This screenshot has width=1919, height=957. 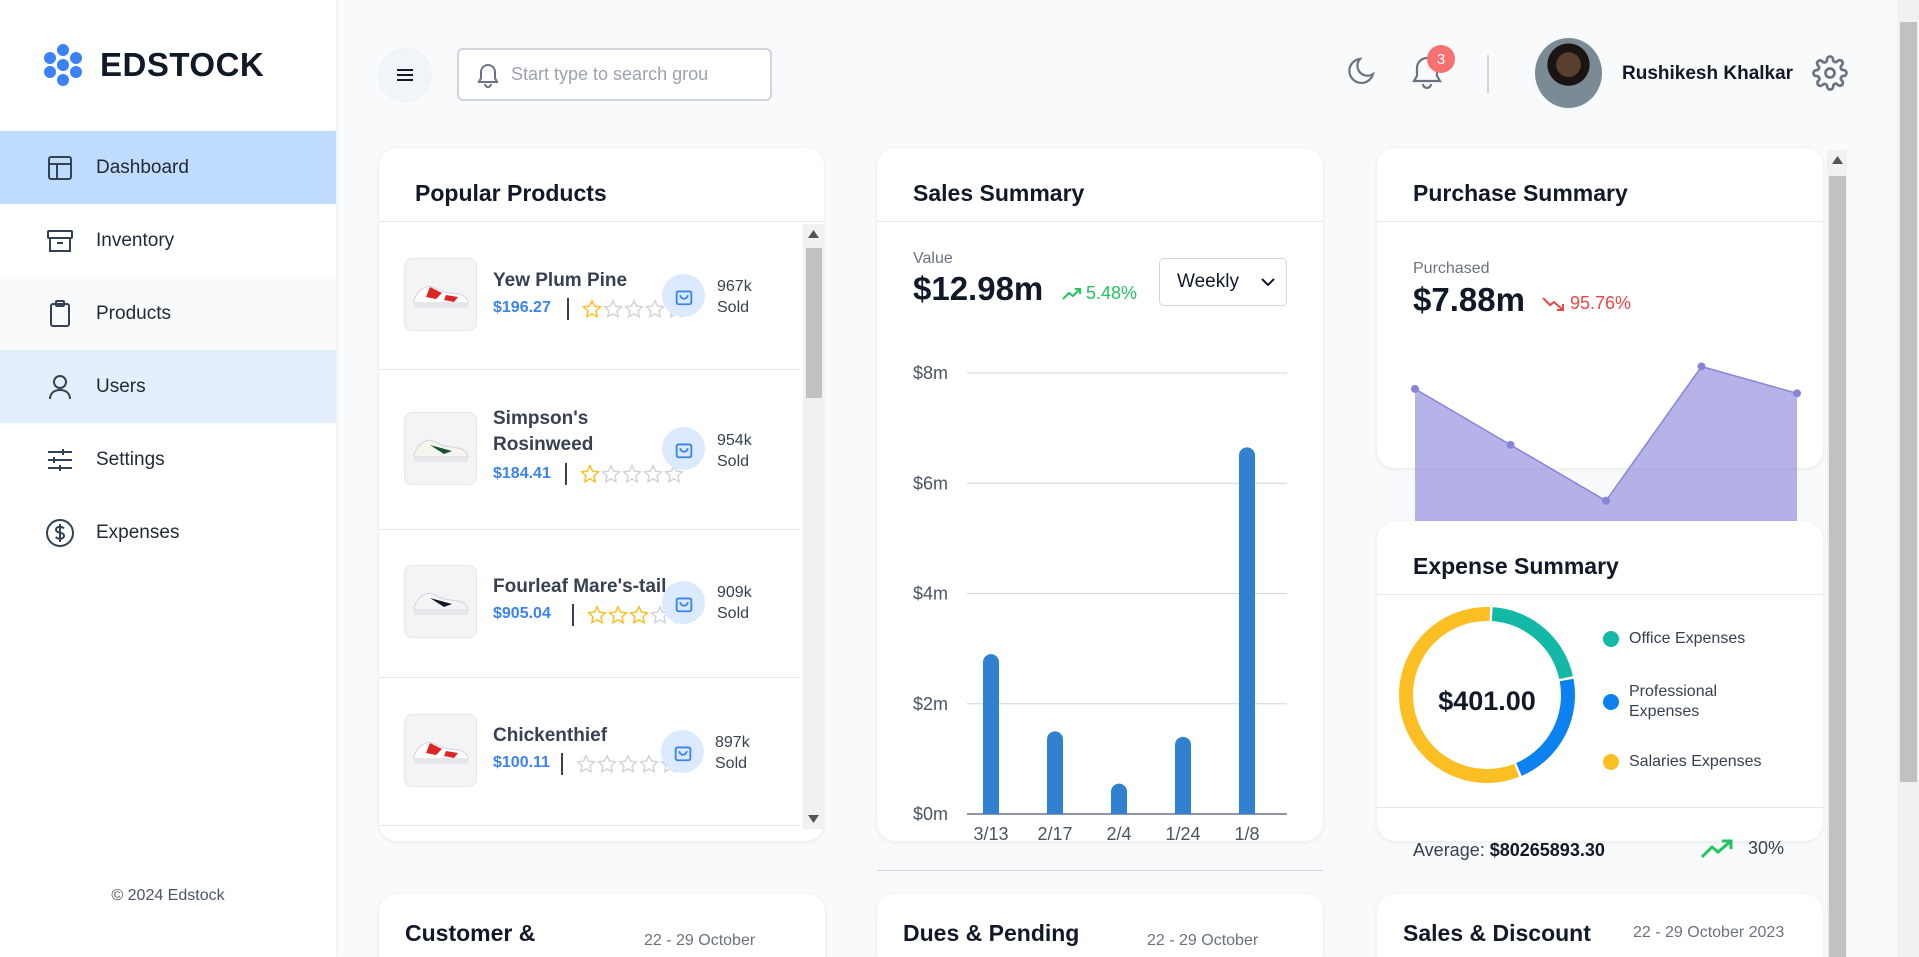 I want to click on average-value: $80265893.30, so click(x=1547, y=850).